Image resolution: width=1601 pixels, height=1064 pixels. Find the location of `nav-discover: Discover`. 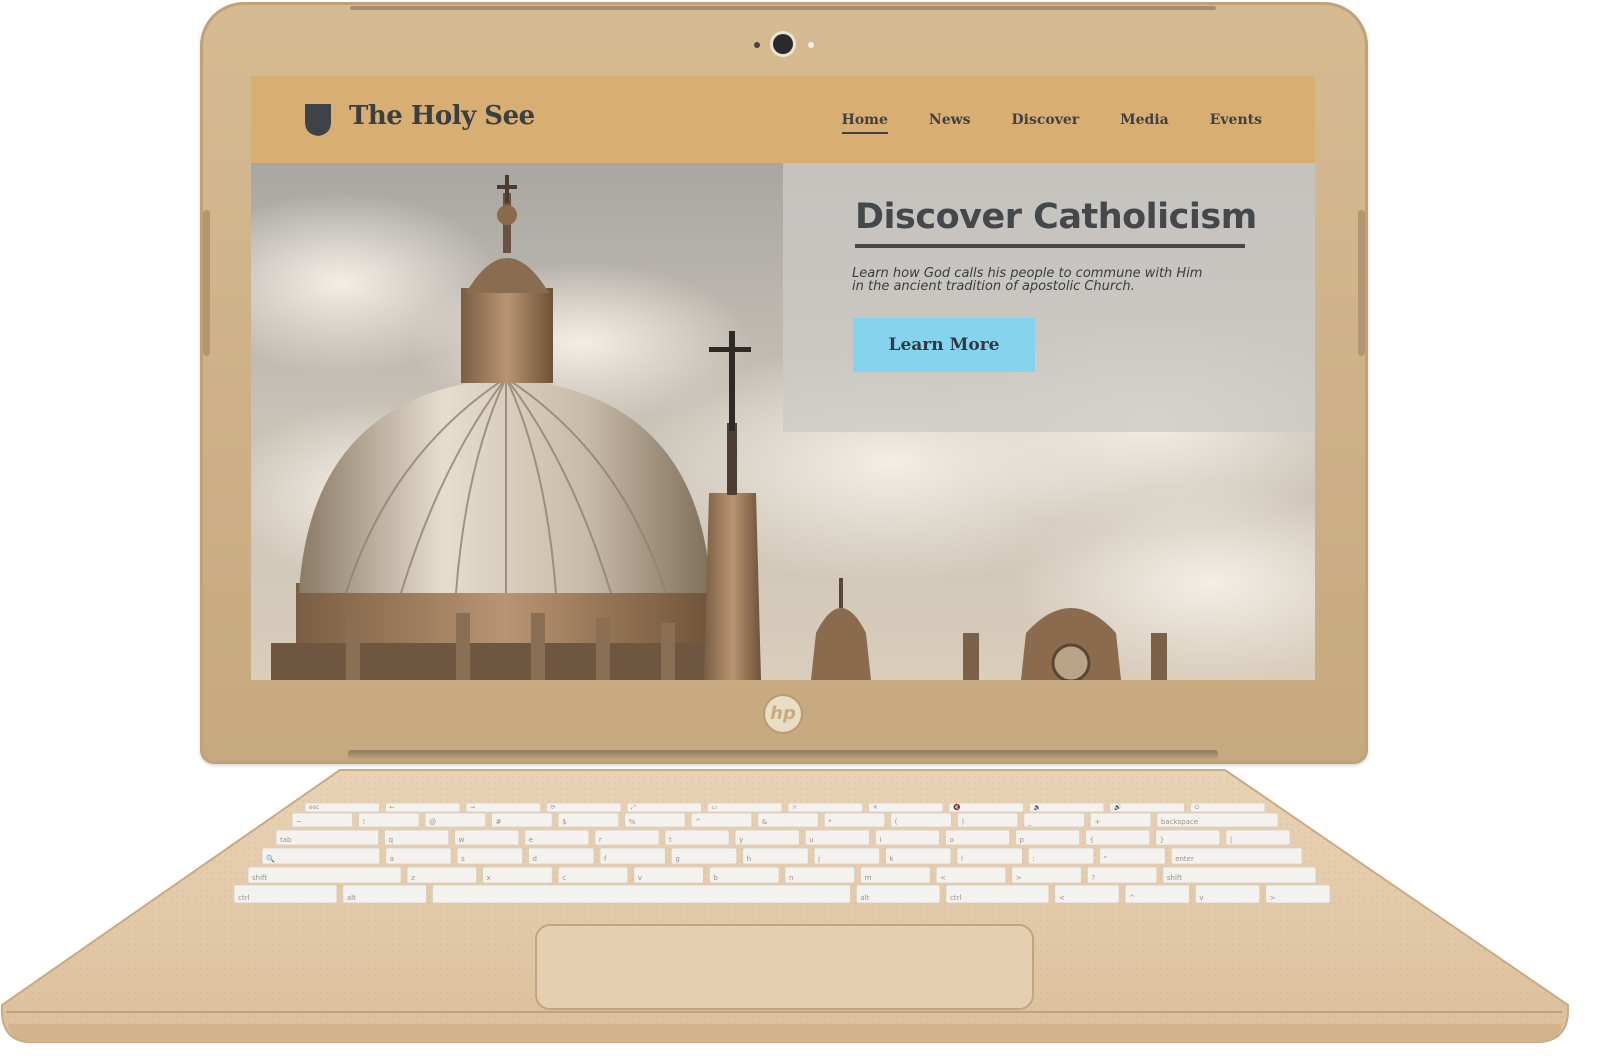

nav-discover: Discover is located at coordinates (1046, 123).